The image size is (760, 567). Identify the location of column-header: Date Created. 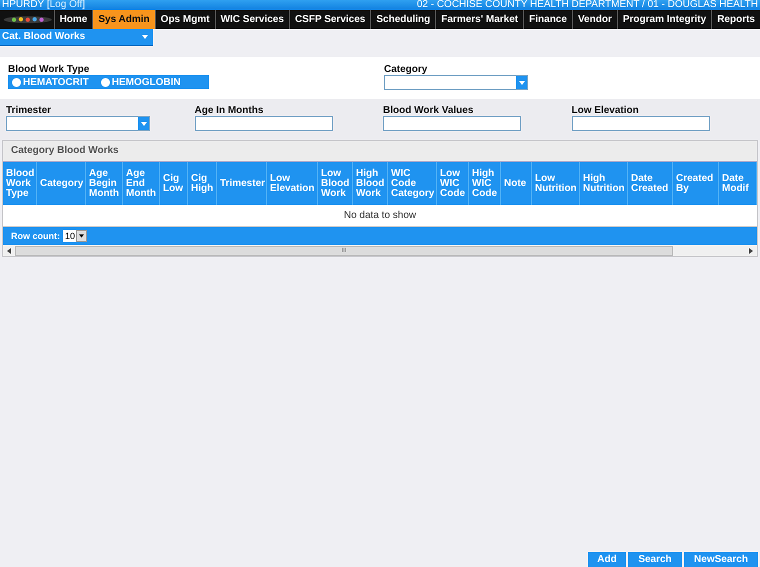
(650, 183).